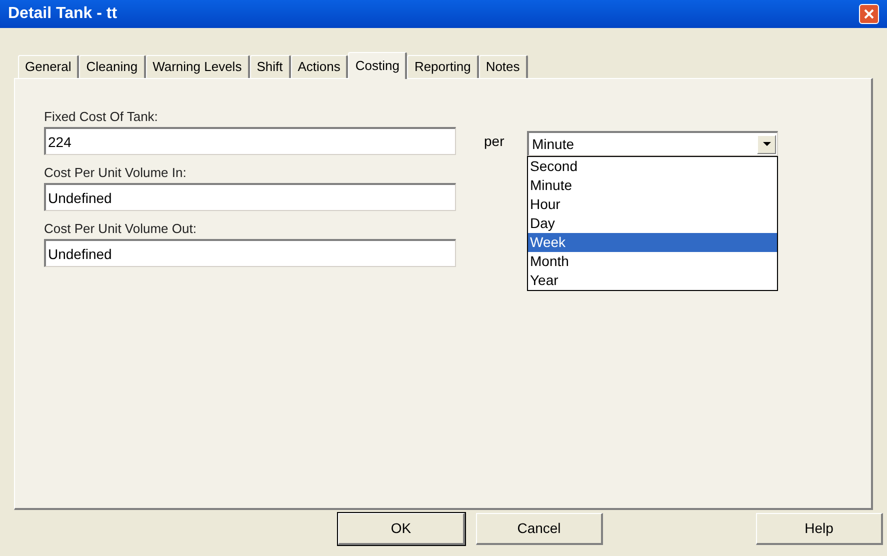  Describe the element at coordinates (652, 204) in the screenshot. I see `dropdown-option: Hour` at that location.